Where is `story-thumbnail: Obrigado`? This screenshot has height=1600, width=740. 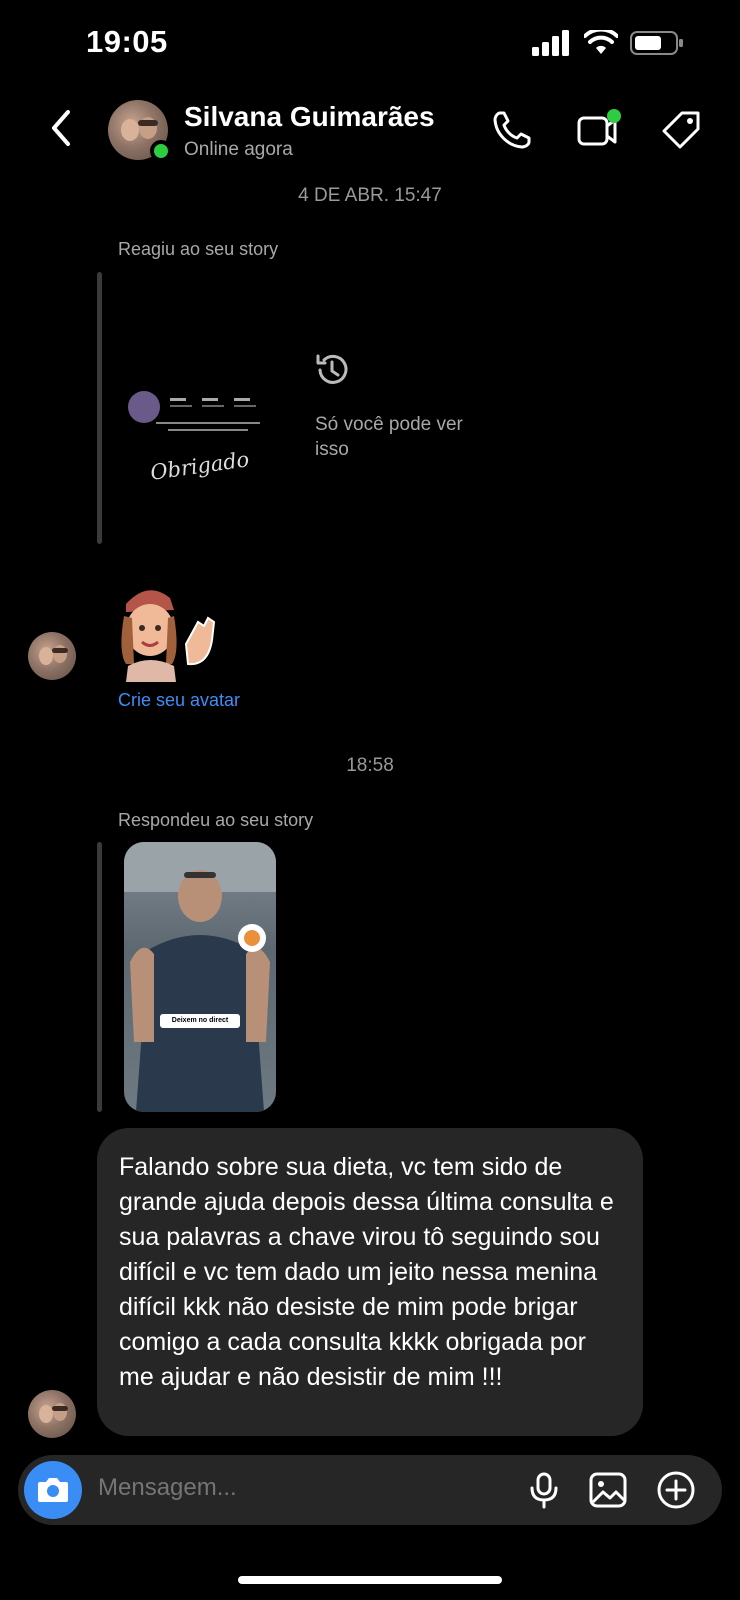
story-thumbnail: Obrigado is located at coordinates (197, 409).